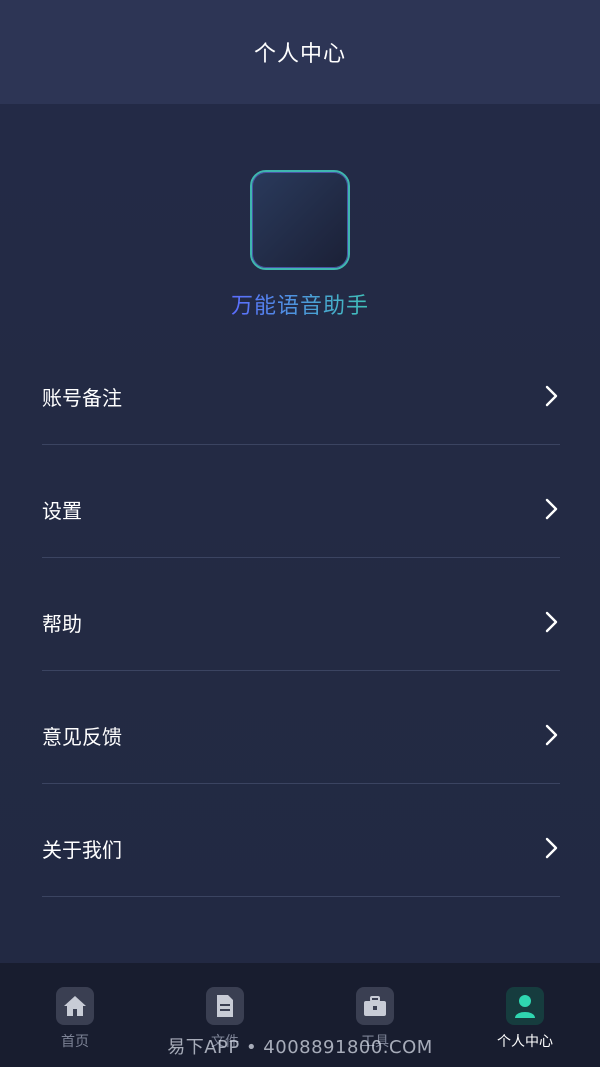  I want to click on tab-tools: 工具, so click(375, 1015).